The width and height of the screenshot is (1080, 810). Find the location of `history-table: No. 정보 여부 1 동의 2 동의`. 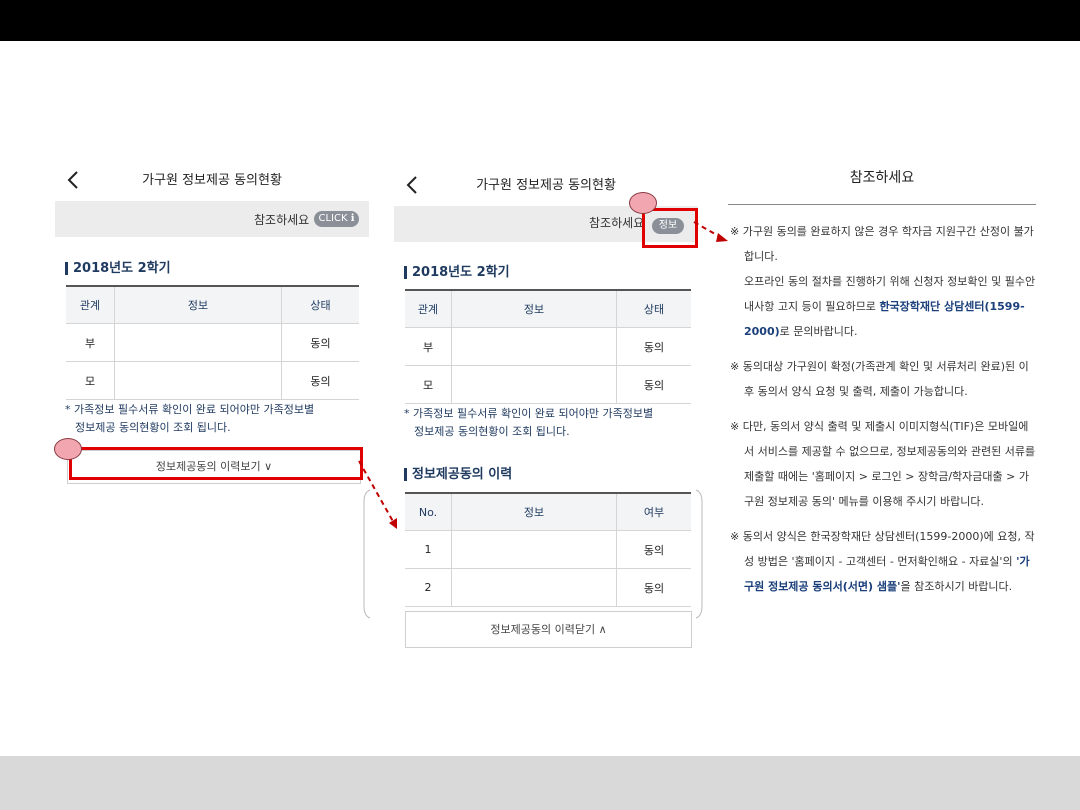

history-table: No. 정보 여부 1 동의 2 동의 is located at coordinates (548, 549).